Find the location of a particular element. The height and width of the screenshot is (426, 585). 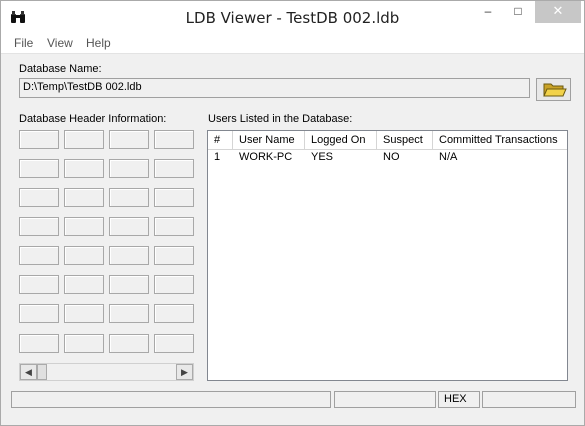

column-header-committed-transactions: Committed Transactions is located at coordinates (500, 140).